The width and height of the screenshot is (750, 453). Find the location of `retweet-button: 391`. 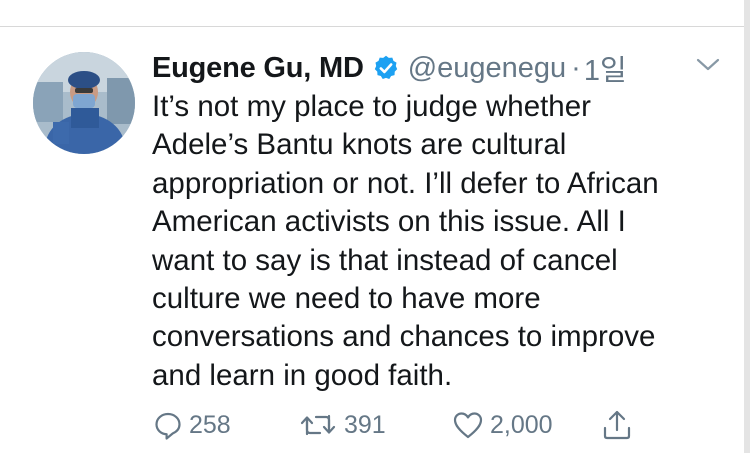

retweet-button: 391 is located at coordinates (342, 425).